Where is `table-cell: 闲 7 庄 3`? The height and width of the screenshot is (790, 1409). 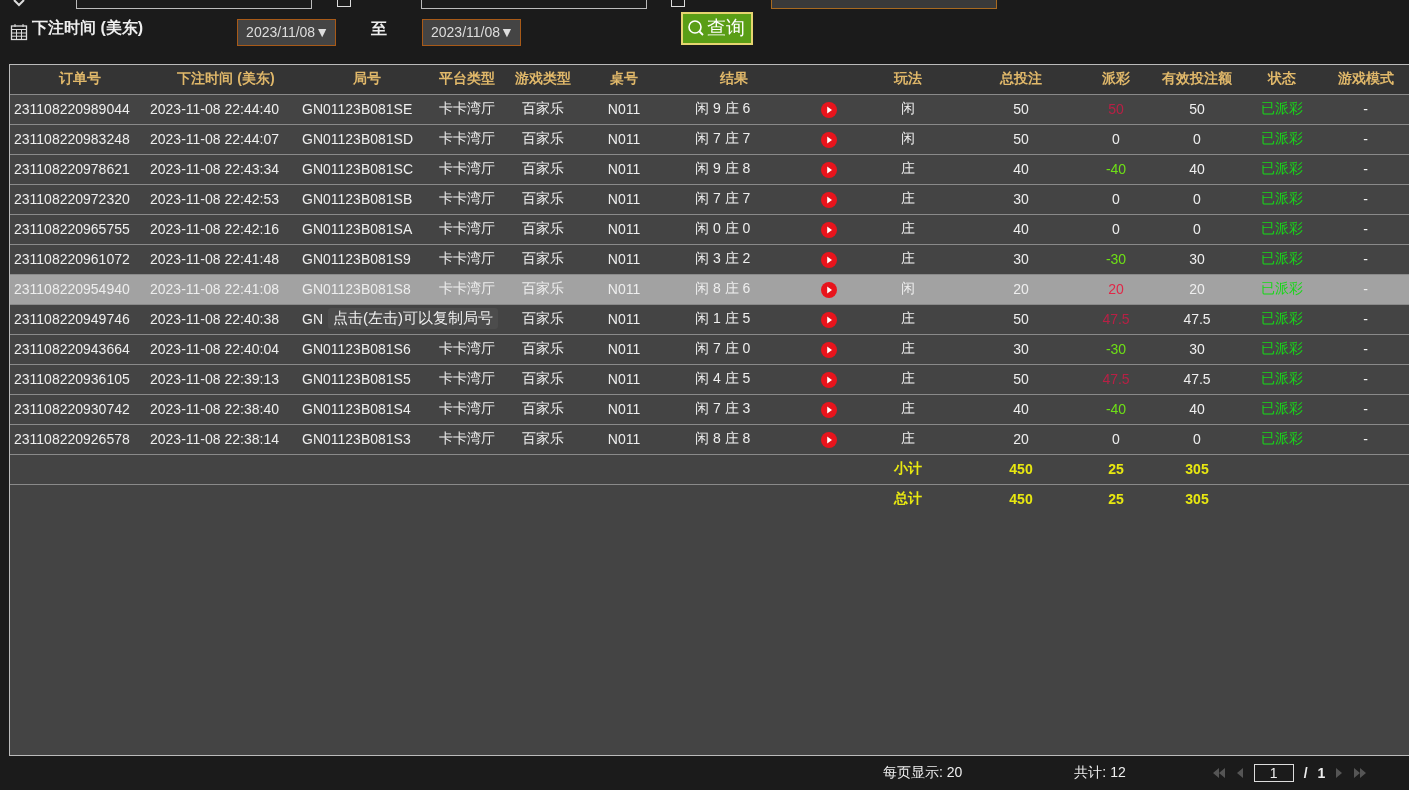 table-cell: 闲 7 庄 3 is located at coordinates (723, 408).